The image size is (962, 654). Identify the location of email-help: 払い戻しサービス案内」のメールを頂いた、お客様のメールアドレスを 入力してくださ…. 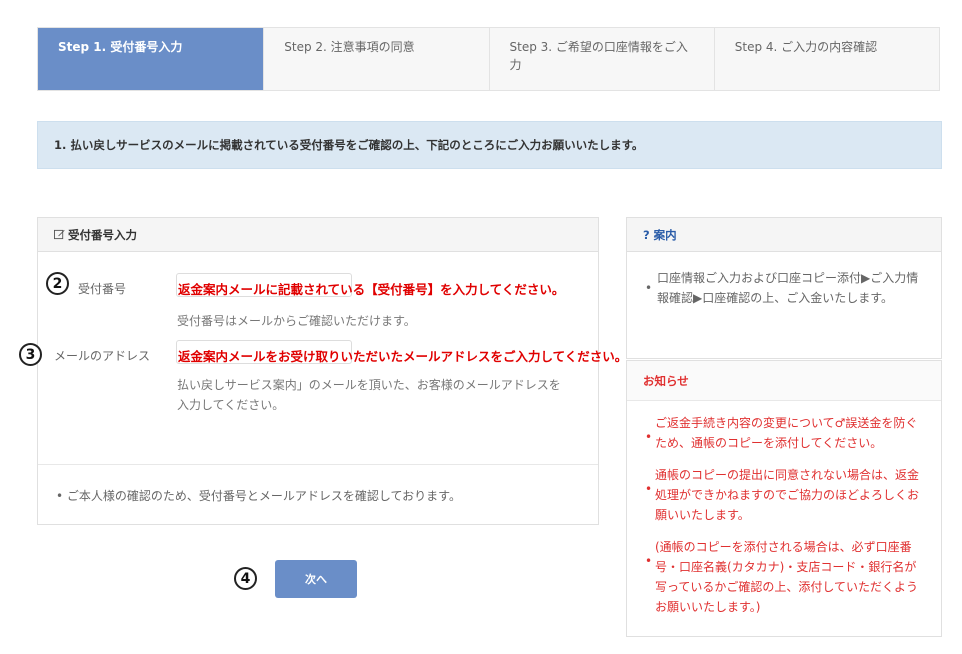
(382, 395).